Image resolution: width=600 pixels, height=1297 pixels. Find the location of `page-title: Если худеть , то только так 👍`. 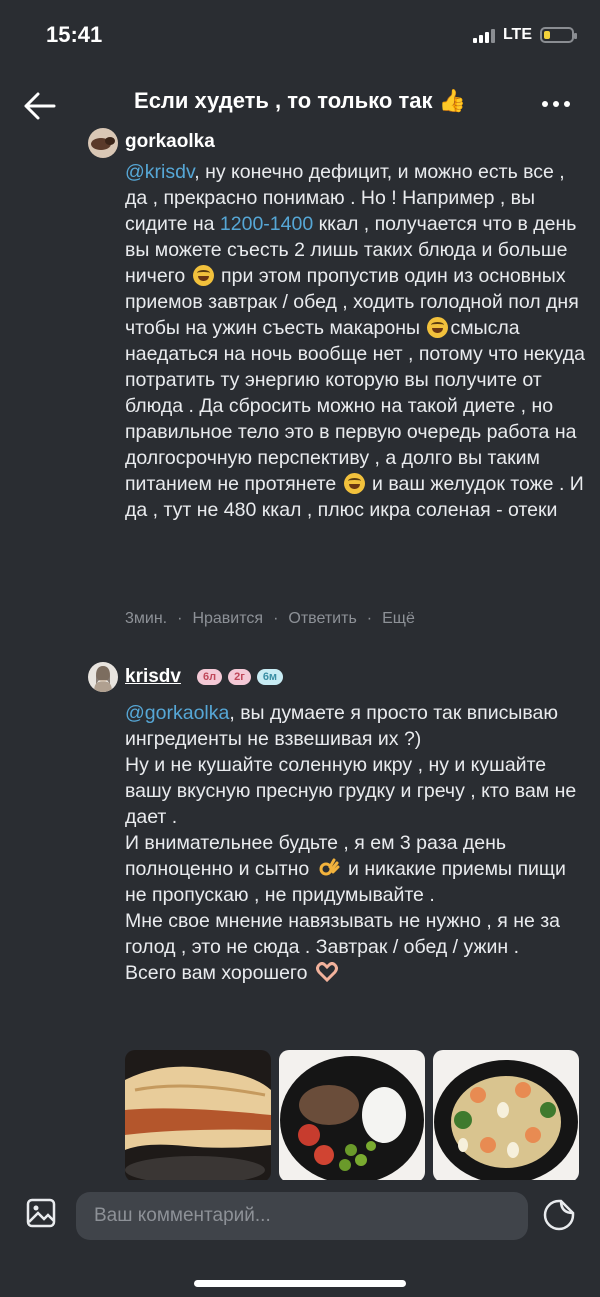

page-title: Если худеть , то только так 👍 is located at coordinates (300, 100).